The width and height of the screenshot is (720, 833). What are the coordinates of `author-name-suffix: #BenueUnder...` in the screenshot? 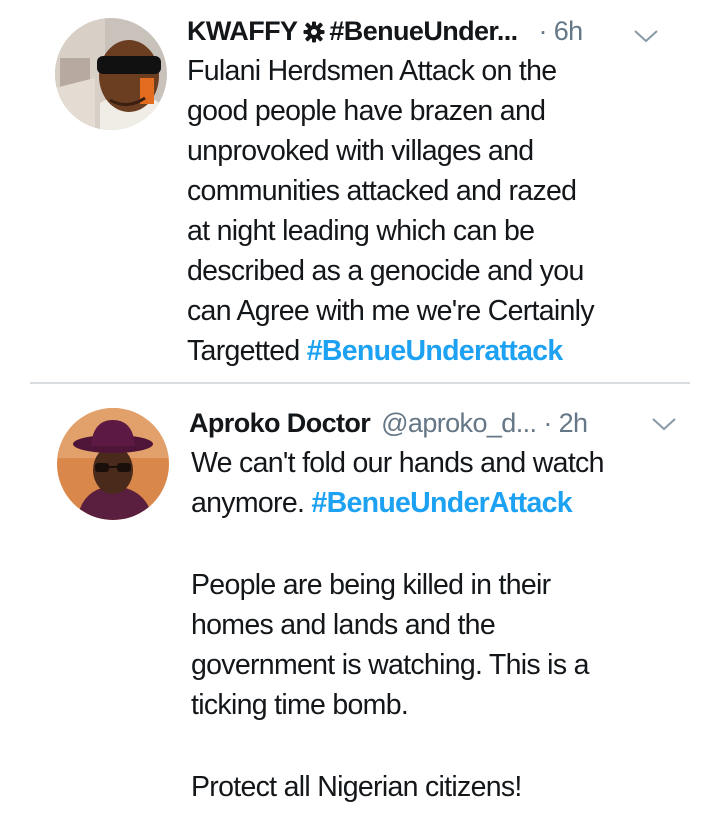 It's located at (423, 31).